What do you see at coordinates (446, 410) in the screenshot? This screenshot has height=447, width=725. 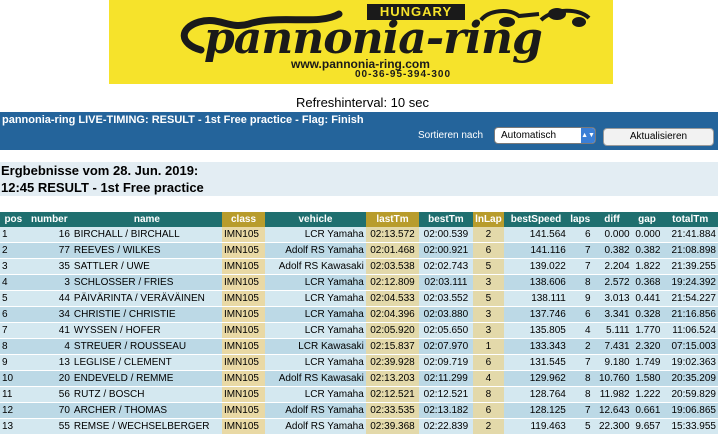 I see `cell-besttm: 02:13.182` at bounding box center [446, 410].